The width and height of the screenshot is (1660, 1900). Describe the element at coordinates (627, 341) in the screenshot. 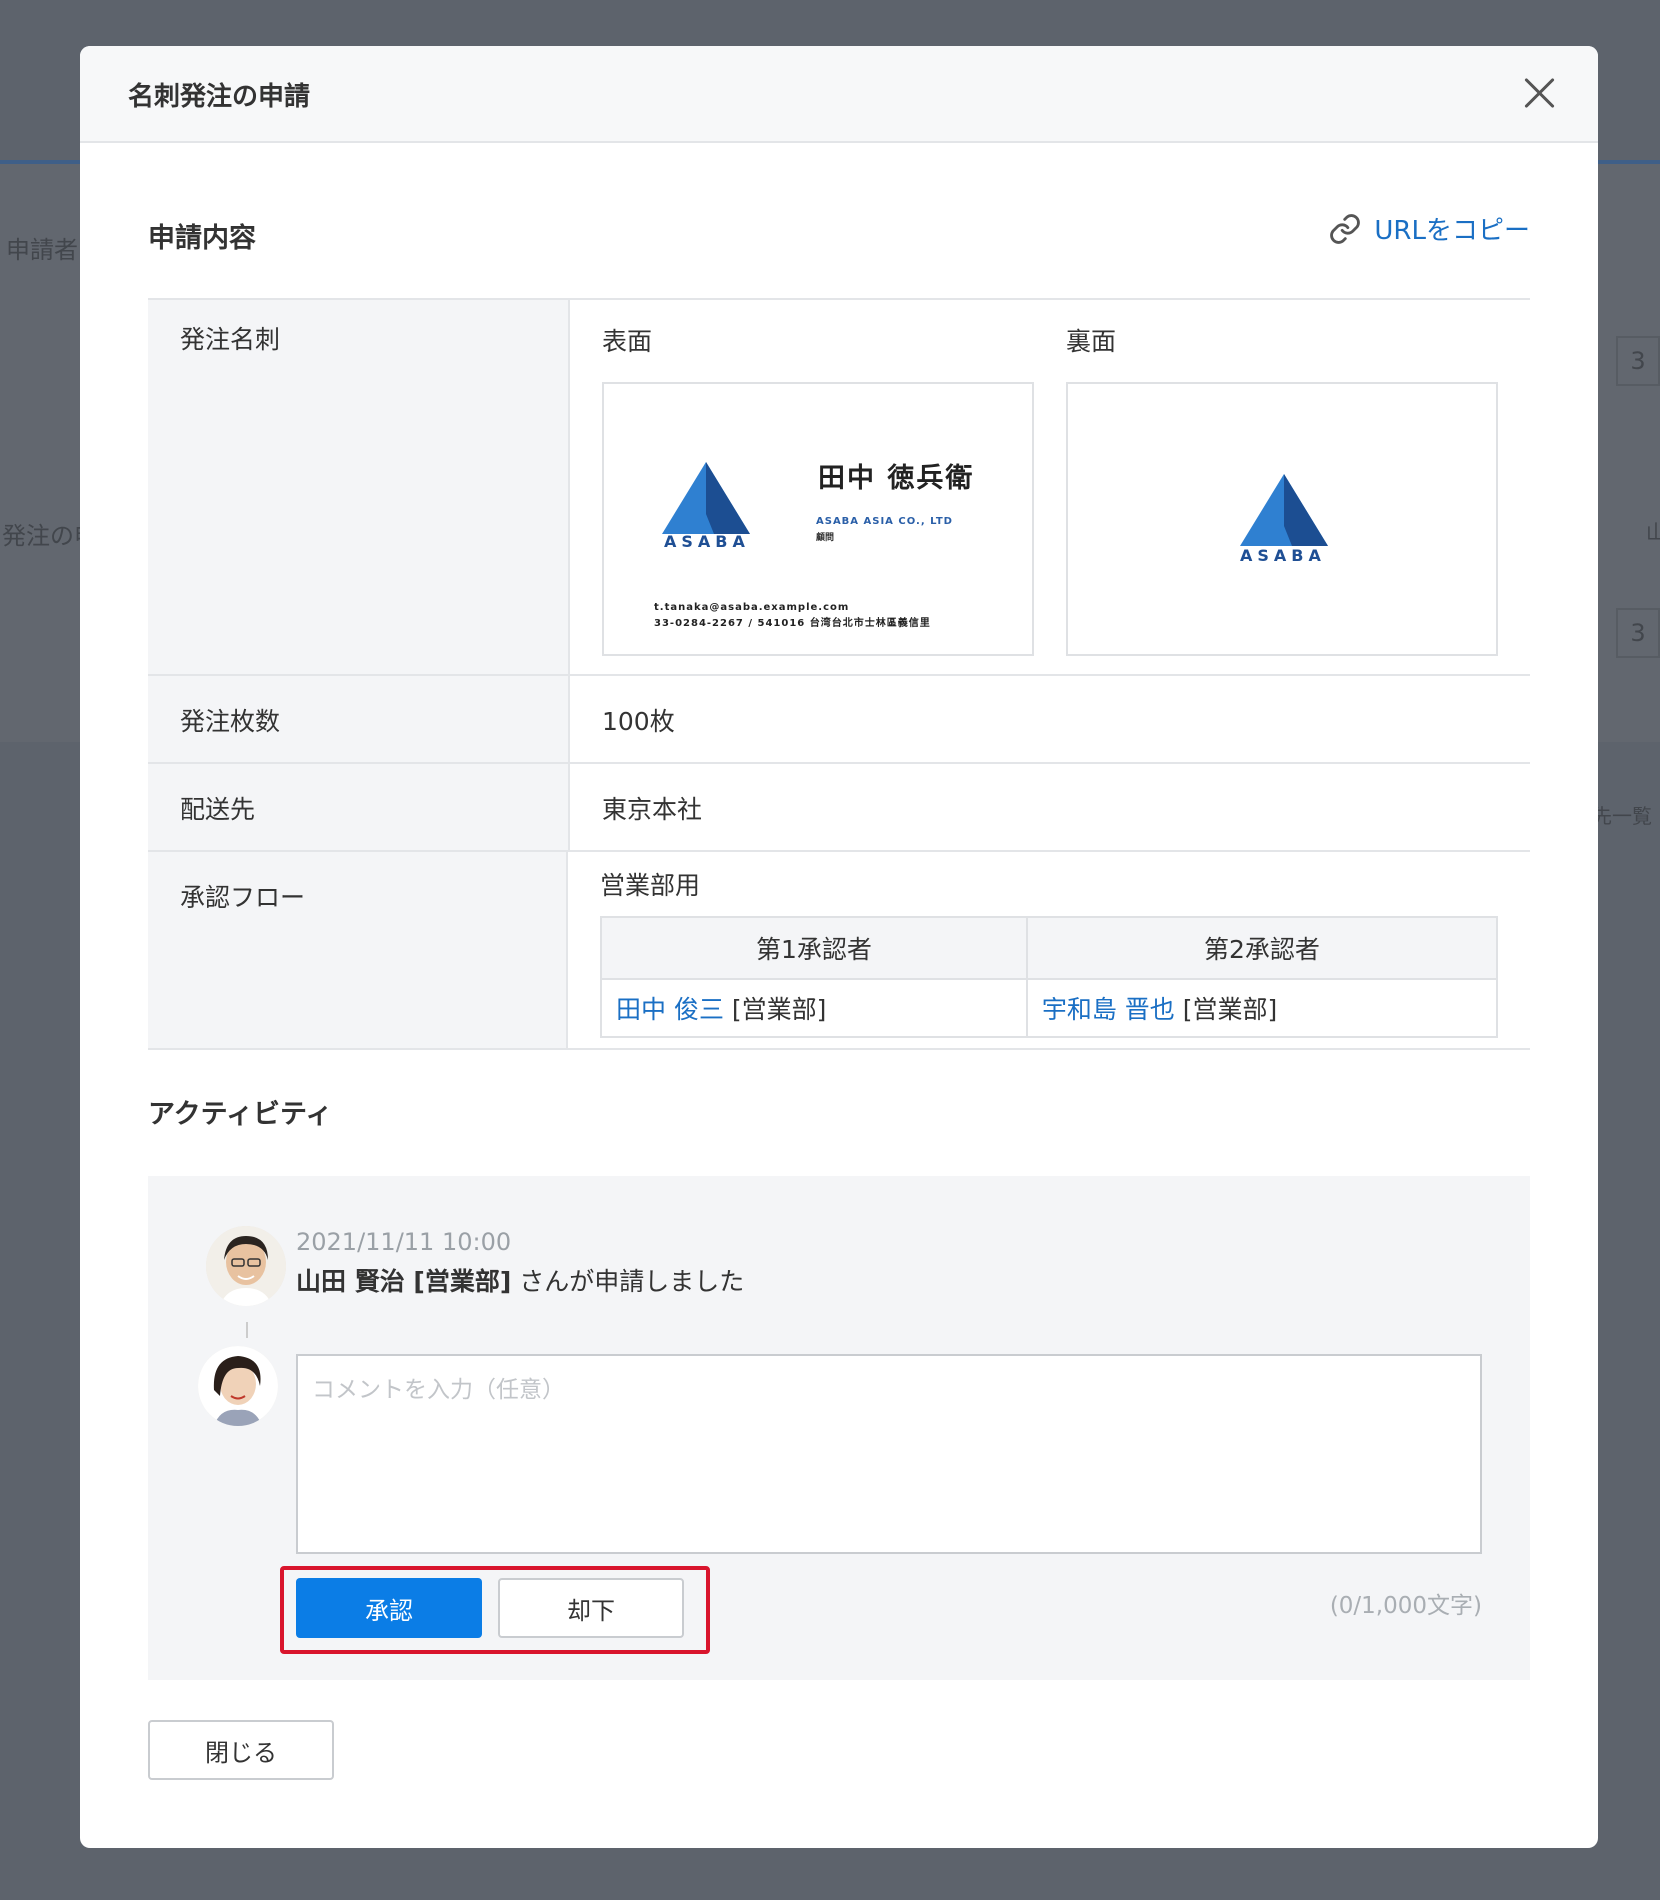

I see `front-label: 表面` at that location.